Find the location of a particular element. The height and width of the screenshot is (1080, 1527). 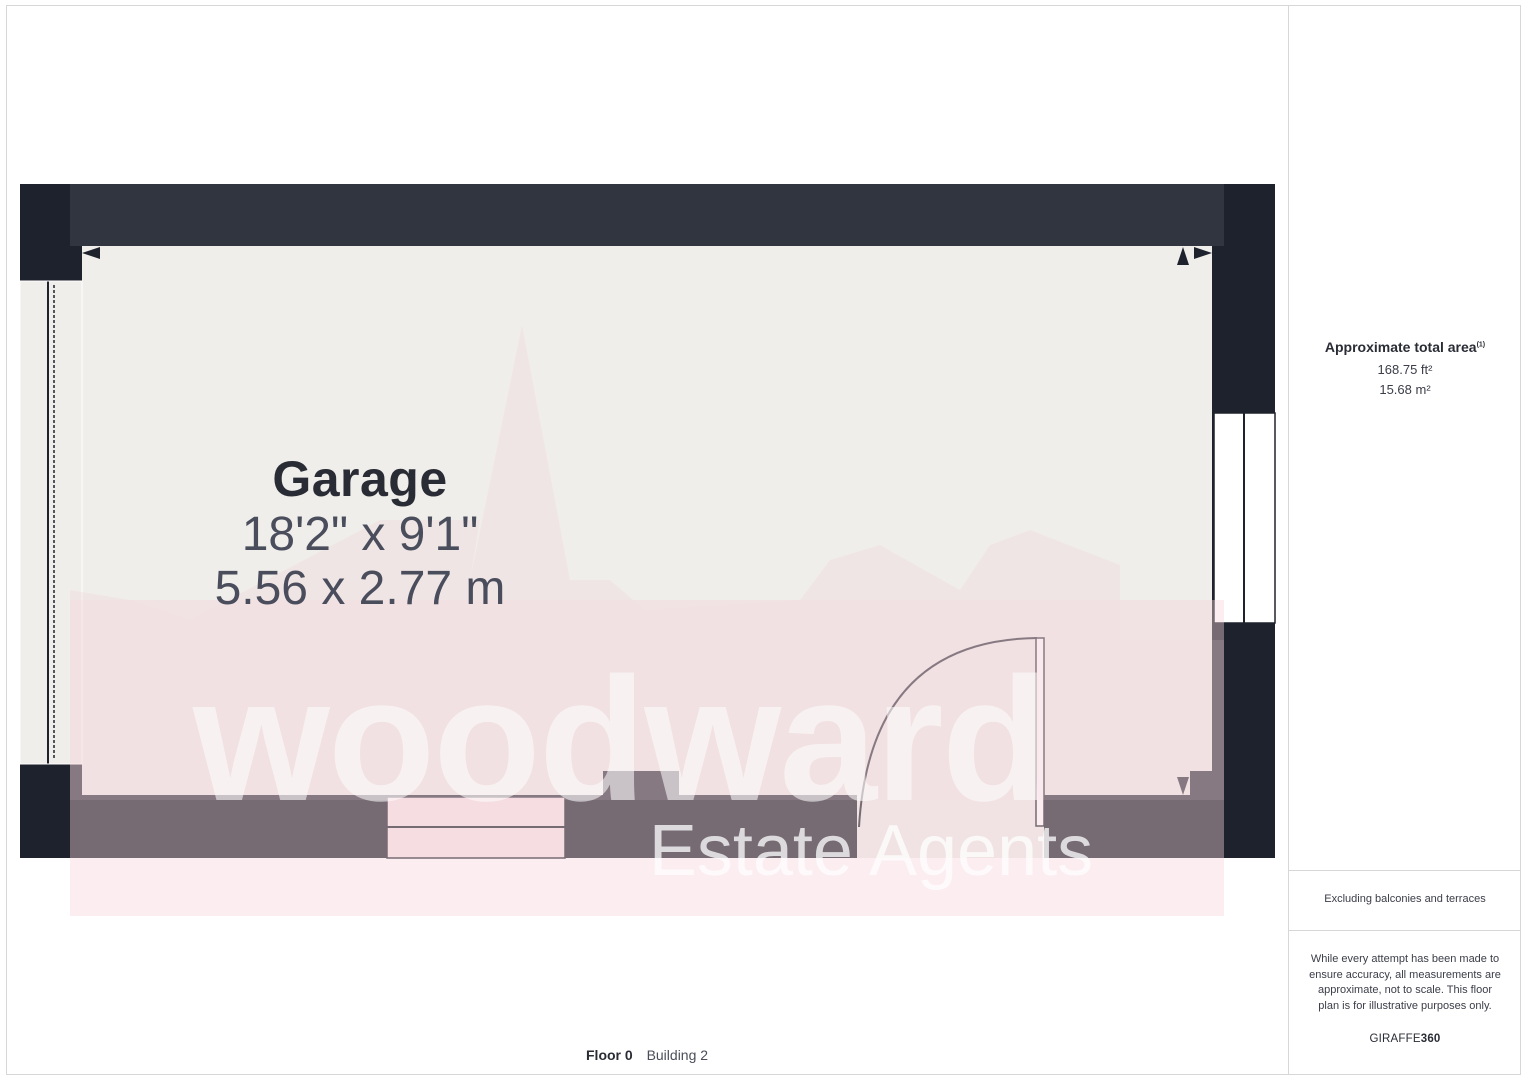

brand-light: GIRAFFE is located at coordinates (1395, 1039).